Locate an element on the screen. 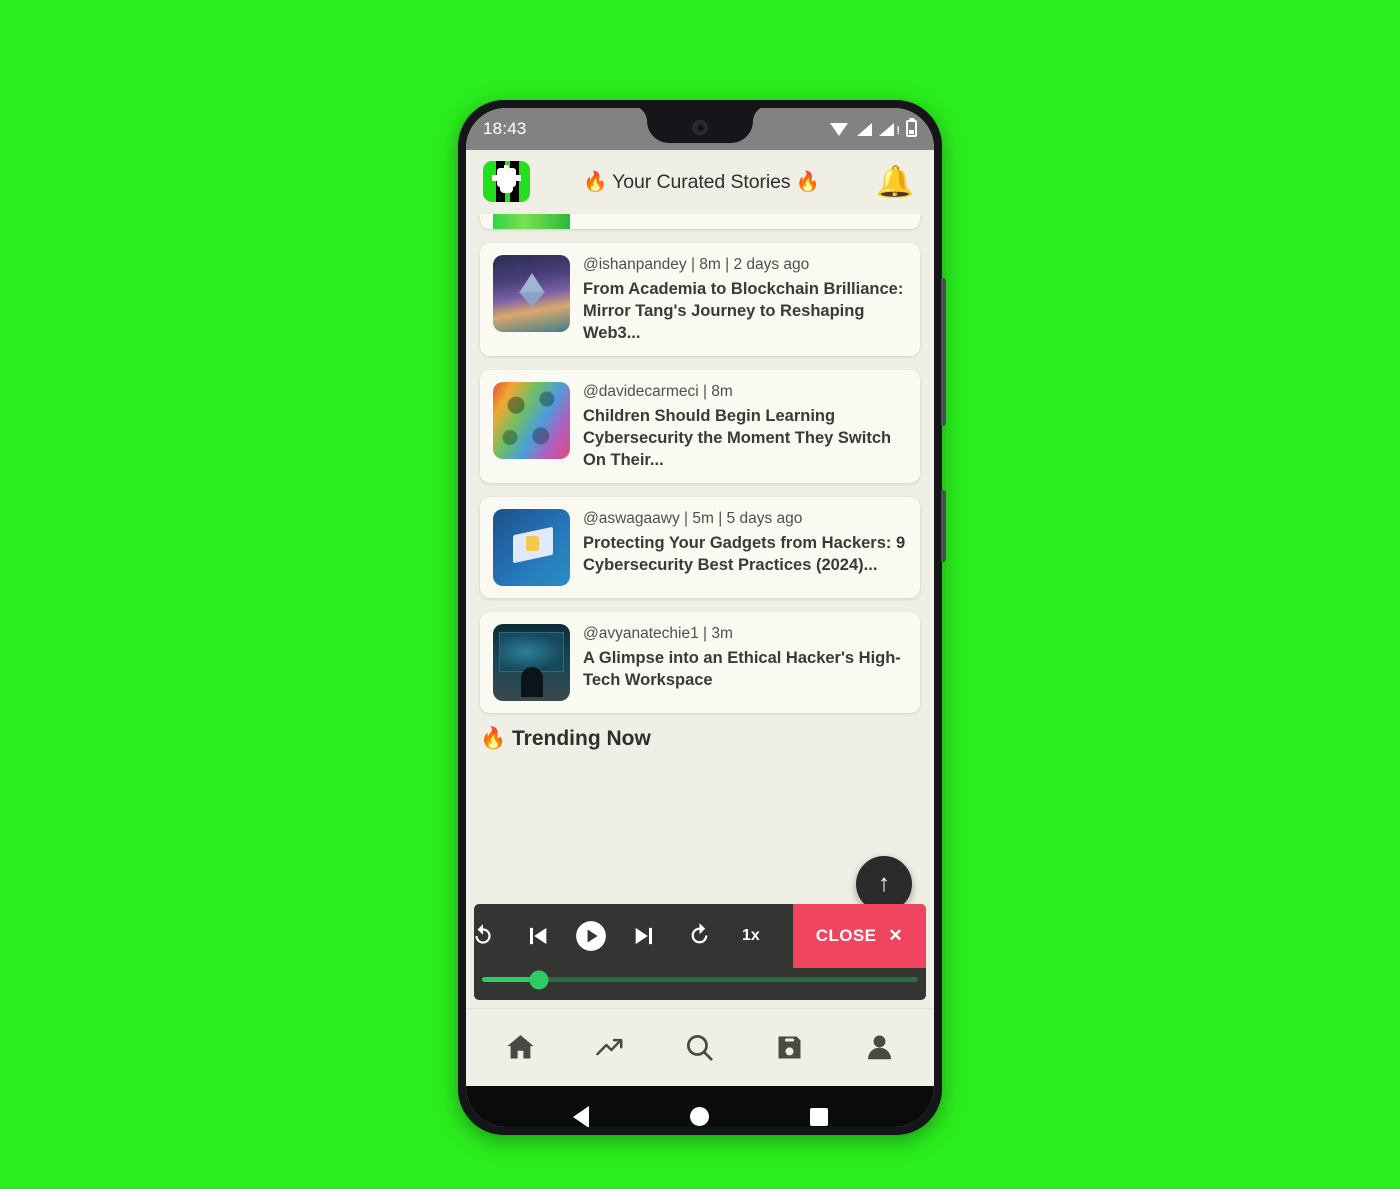  audio-player: 1x CLOSE ✕ is located at coordinates (700, 951).